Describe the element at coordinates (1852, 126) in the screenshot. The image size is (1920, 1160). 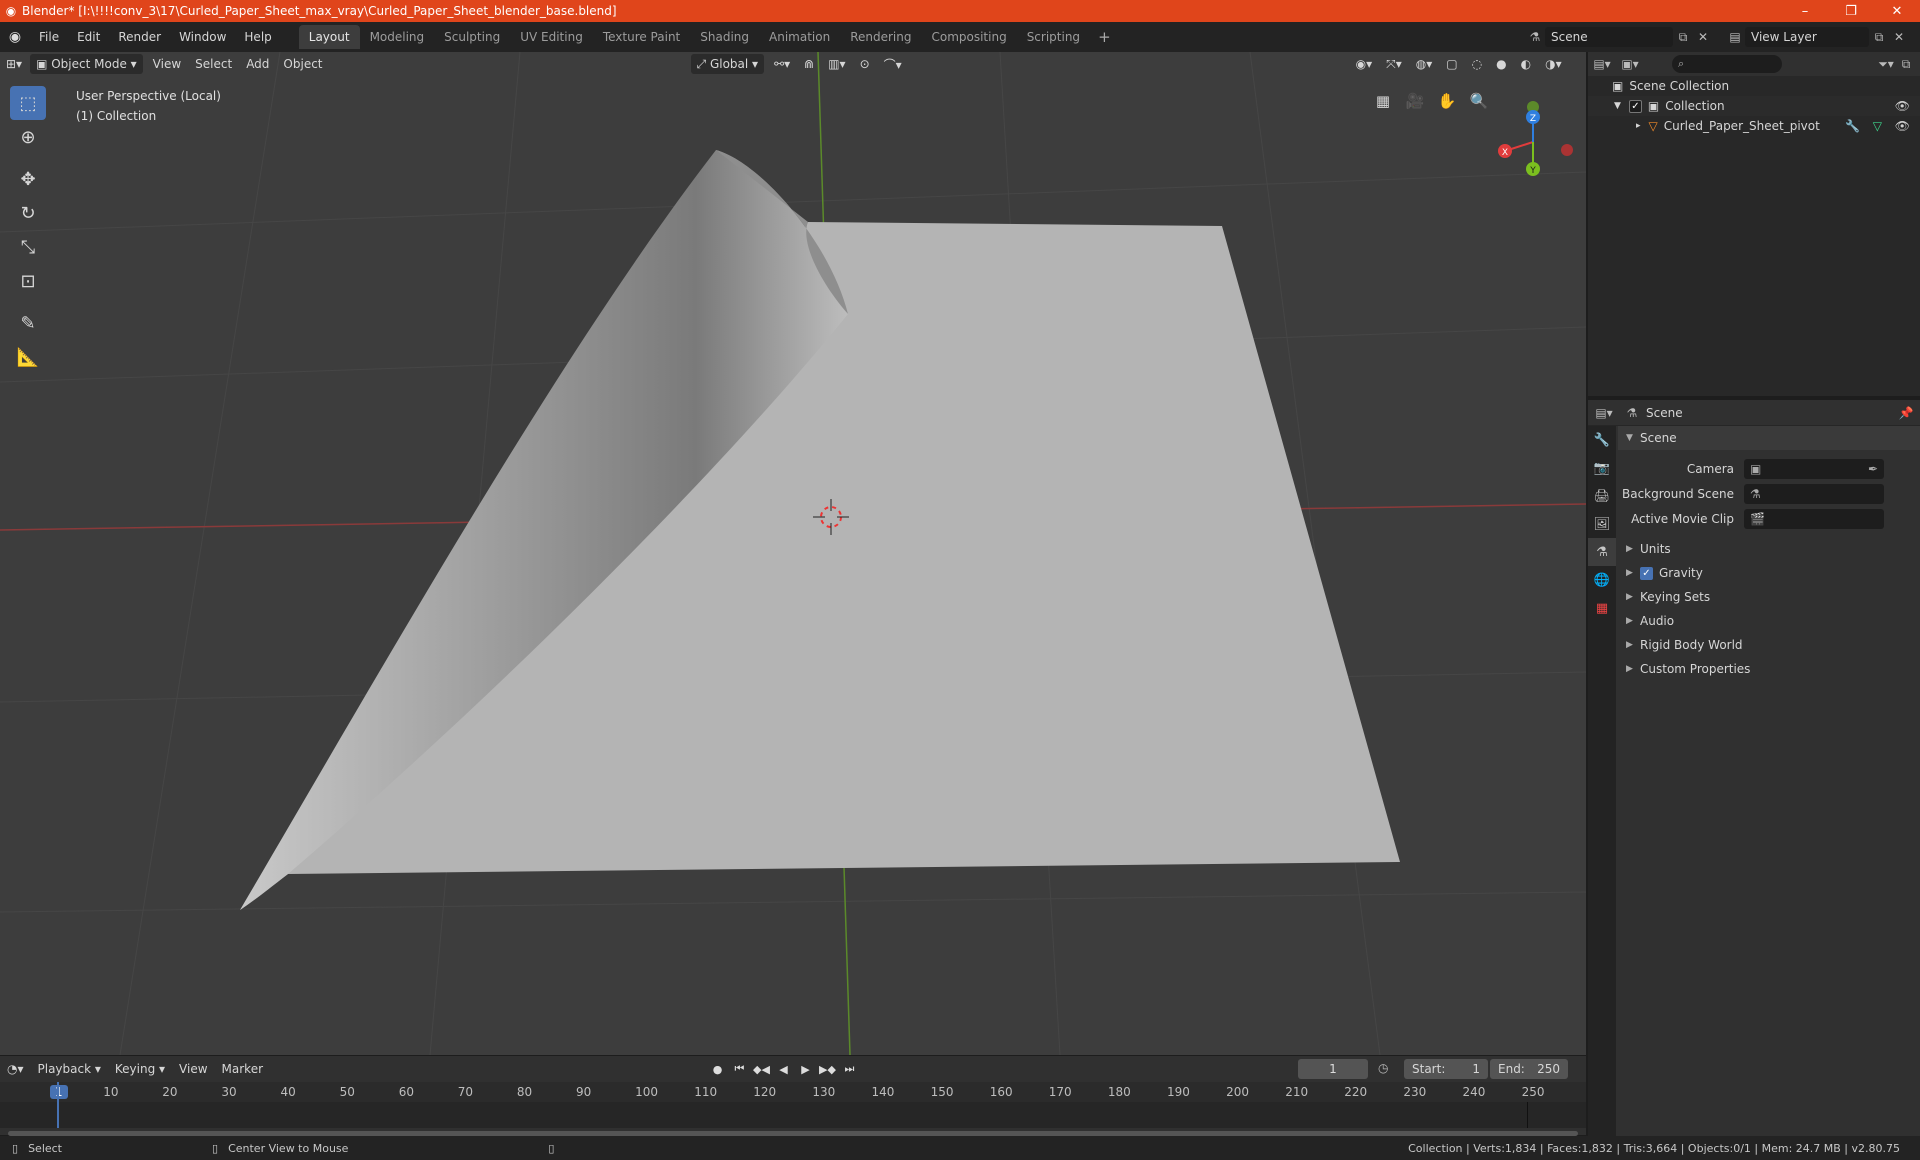
I see `modifier-icon: 🔧` at that location.